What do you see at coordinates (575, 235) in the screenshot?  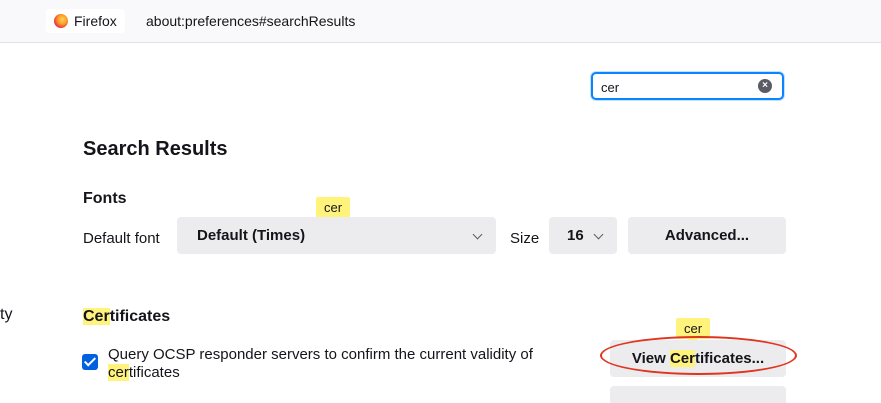 I see `font-size-value: 16` at bounding box center [575, 235].